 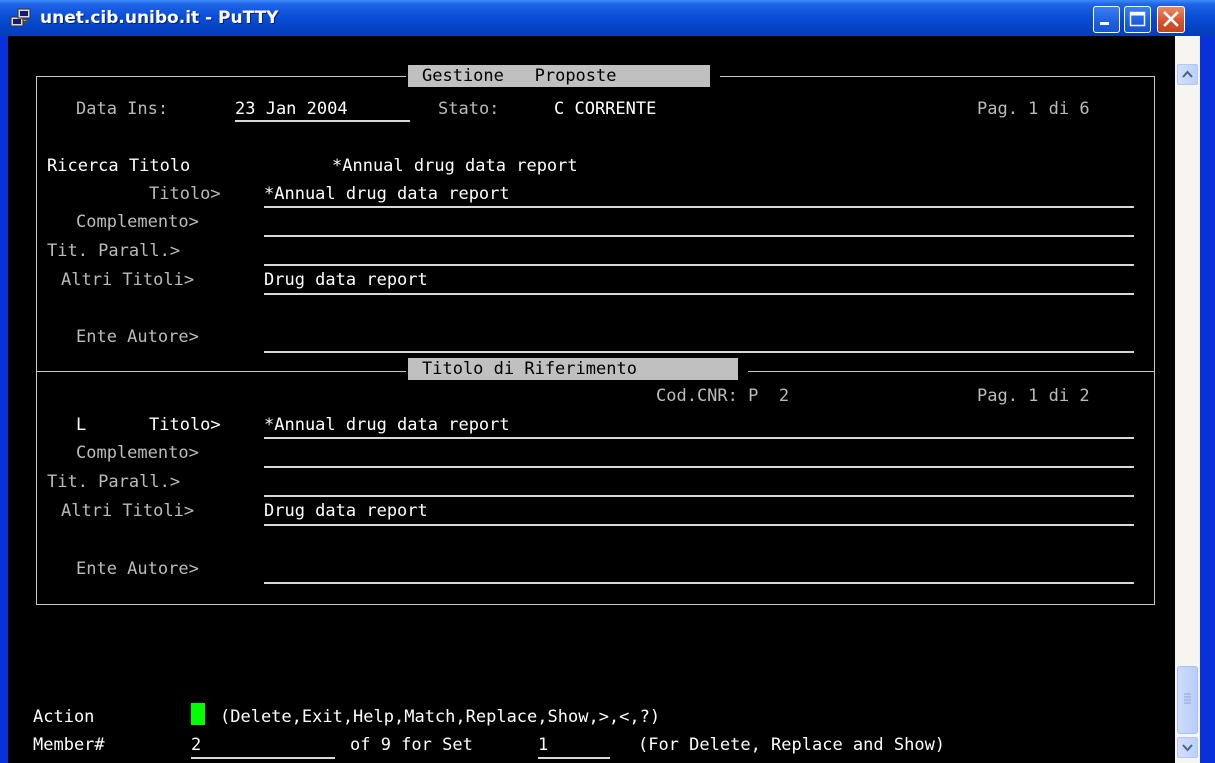 What do you see at coordinates (137, 337) in the screenshot?
I see `ente-autore-label-1: Ente Autore>` at bounding box center [137, 337].